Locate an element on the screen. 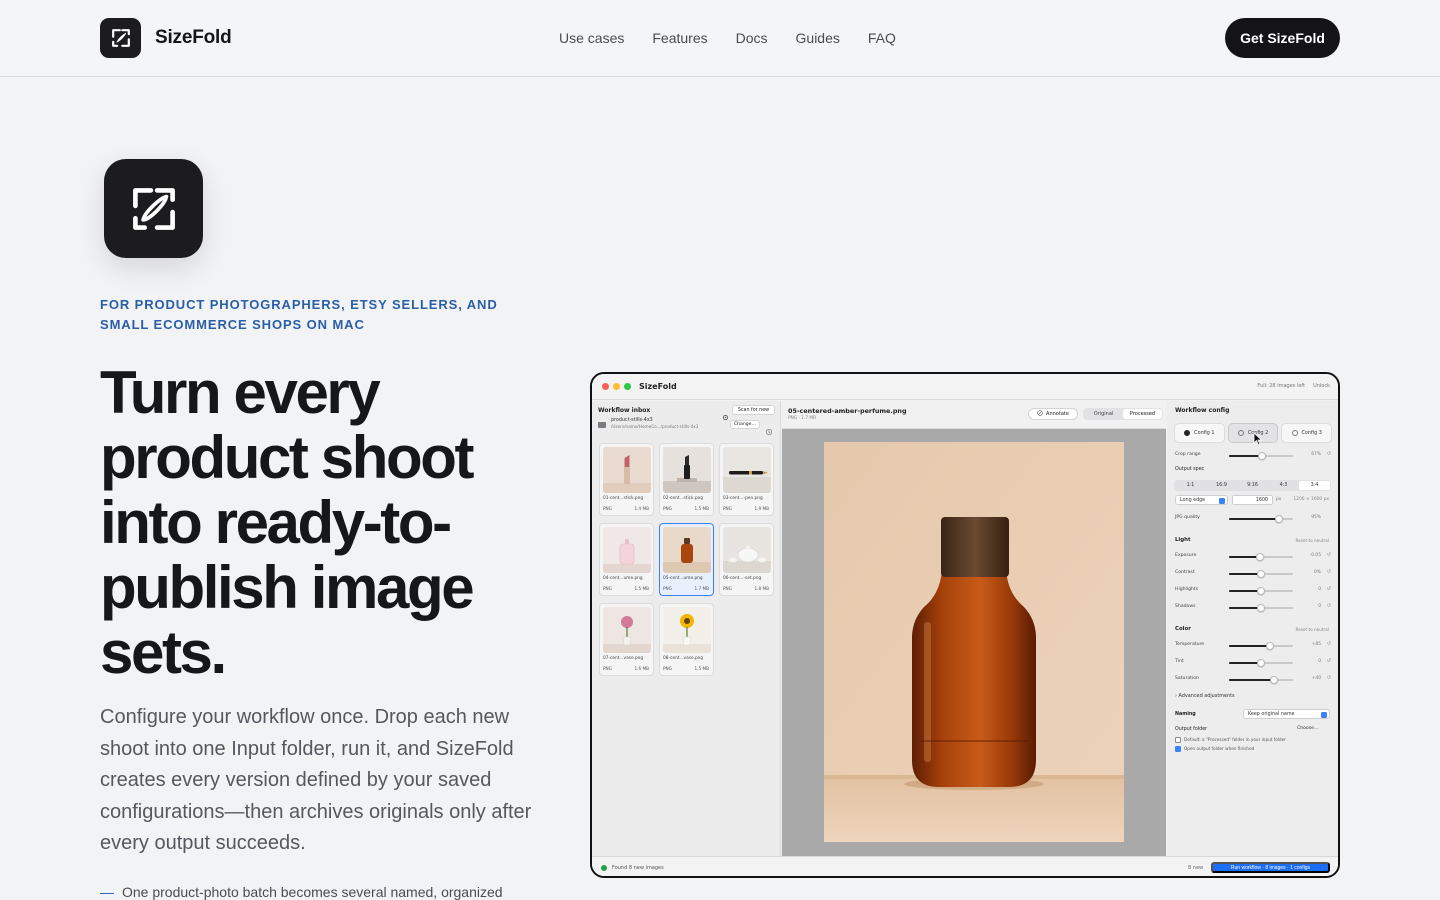  thumbnail-name: 03-cent...-pen.png is located at coordinates (743, 498).